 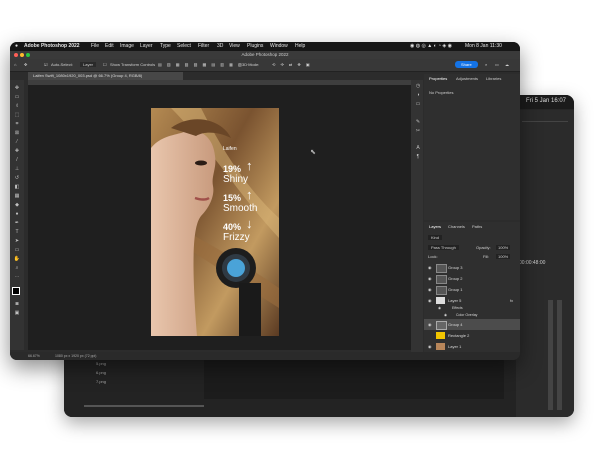 I want to click on hand-tool-icon: ✋, so click(x=17, y=259).